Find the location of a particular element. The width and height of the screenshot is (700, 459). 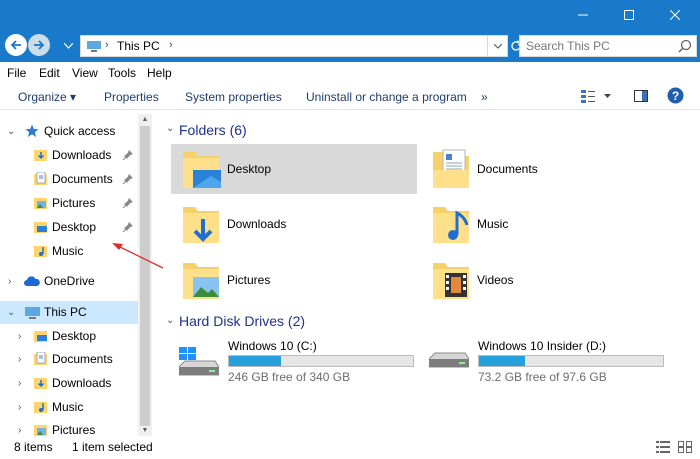

breadcrumb-this-pc: This PC is located at coordinates (138, 46).